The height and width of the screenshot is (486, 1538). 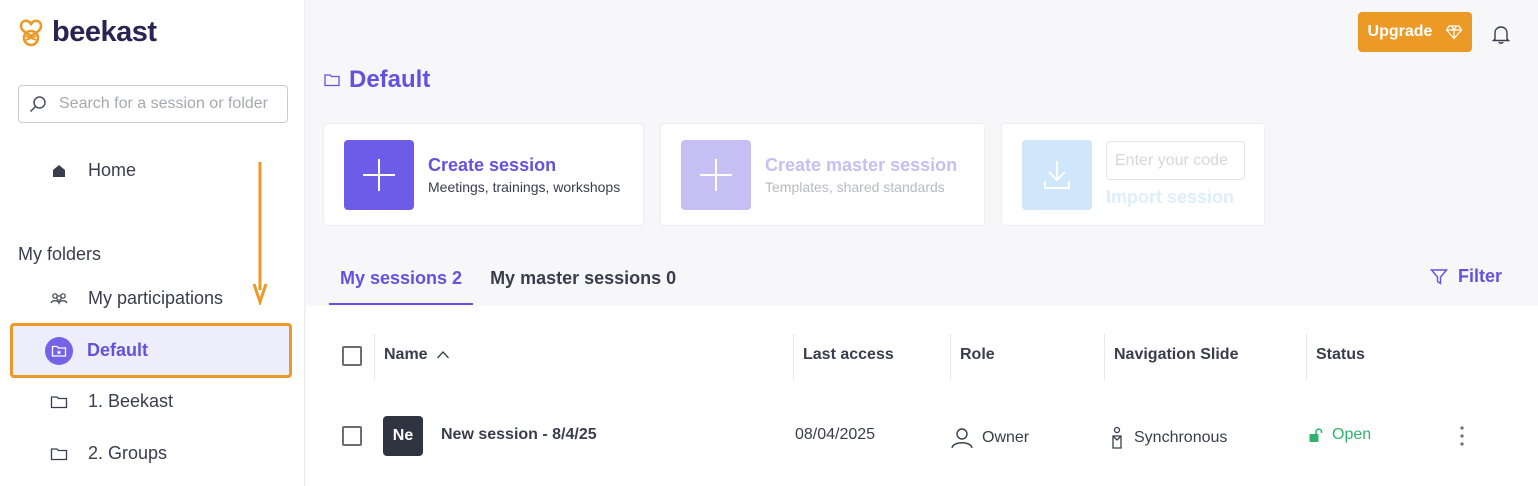 What do you see at coordinates (1170, 197) in the screenshot?
I see `import-session-button: Import session` at bounding box center [1170, 197].